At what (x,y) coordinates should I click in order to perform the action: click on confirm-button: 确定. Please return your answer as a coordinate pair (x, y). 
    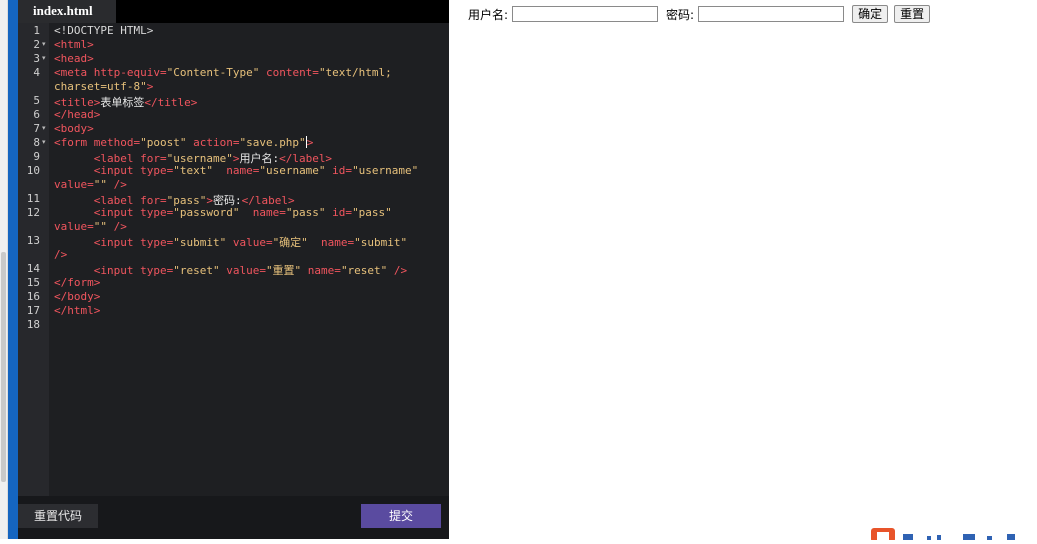
    Looking at the image, I should click on (870, 14).